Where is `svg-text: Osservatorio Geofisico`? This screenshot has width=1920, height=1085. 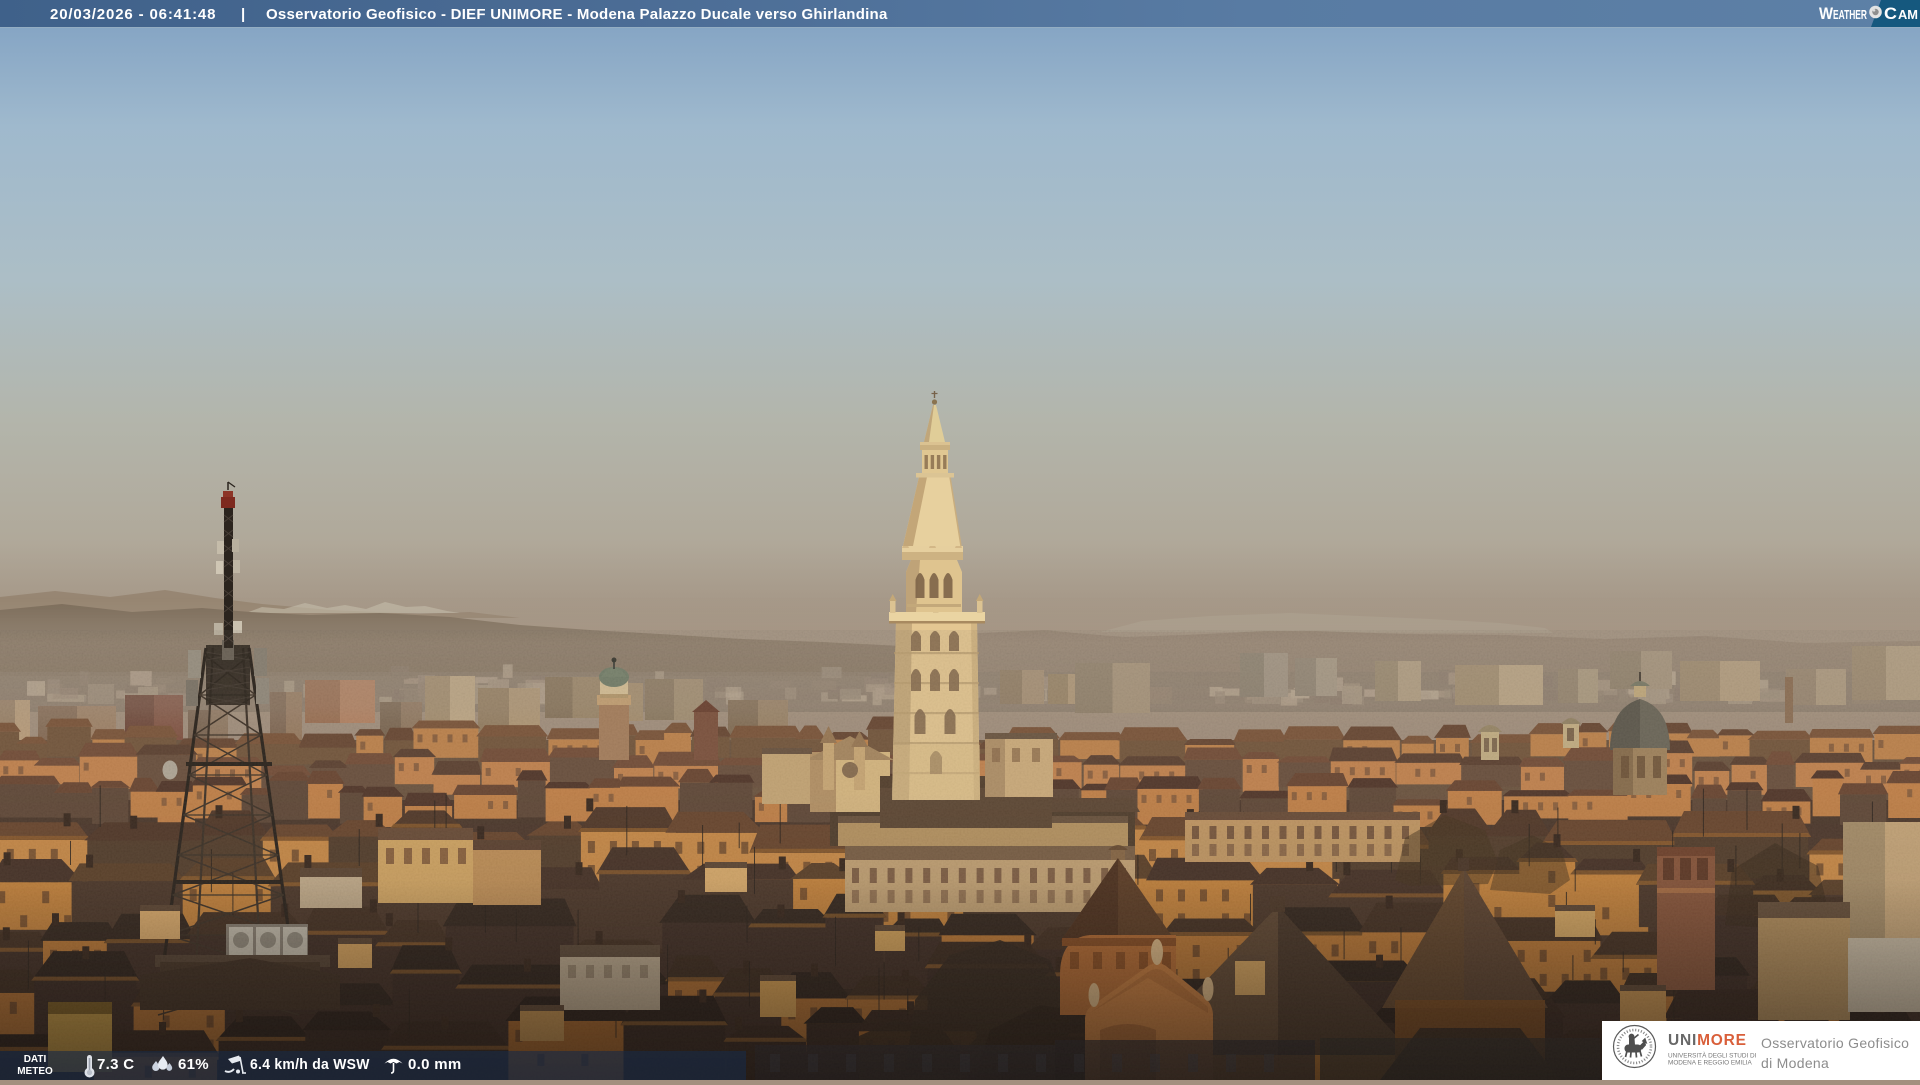
svg-text: Osservatorio Geofisico is located at coordinates (1835, 1043).